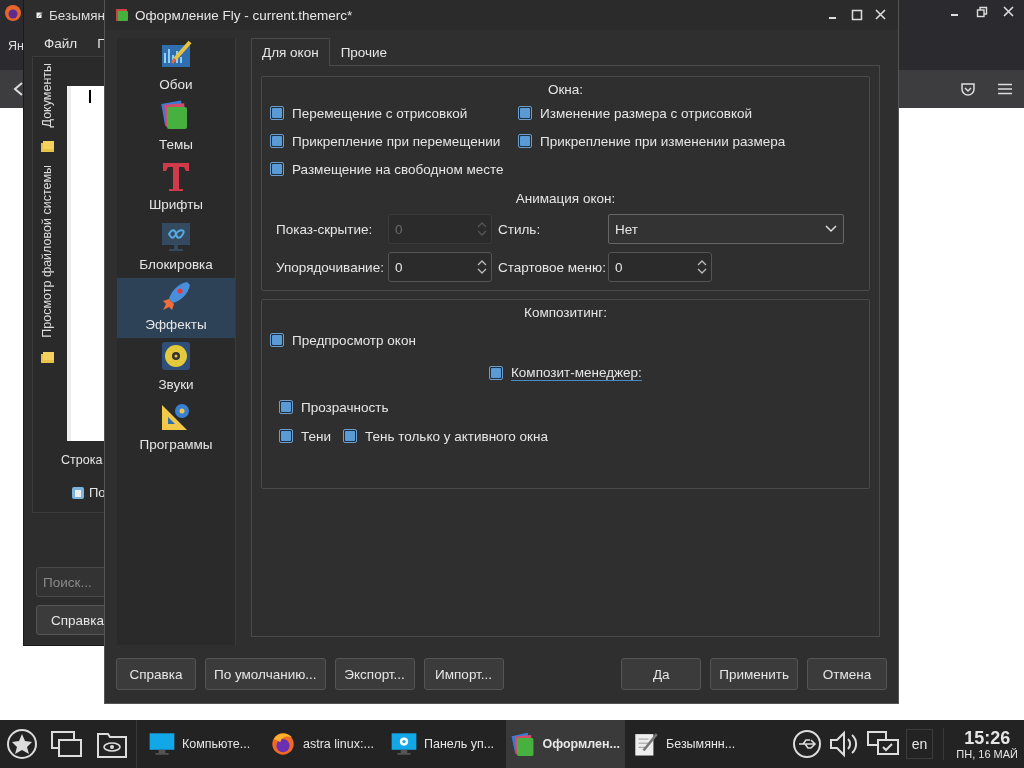 The width and height of the screenshot is (1024, 768). I want to click on text-cursor, so click(90, 96).